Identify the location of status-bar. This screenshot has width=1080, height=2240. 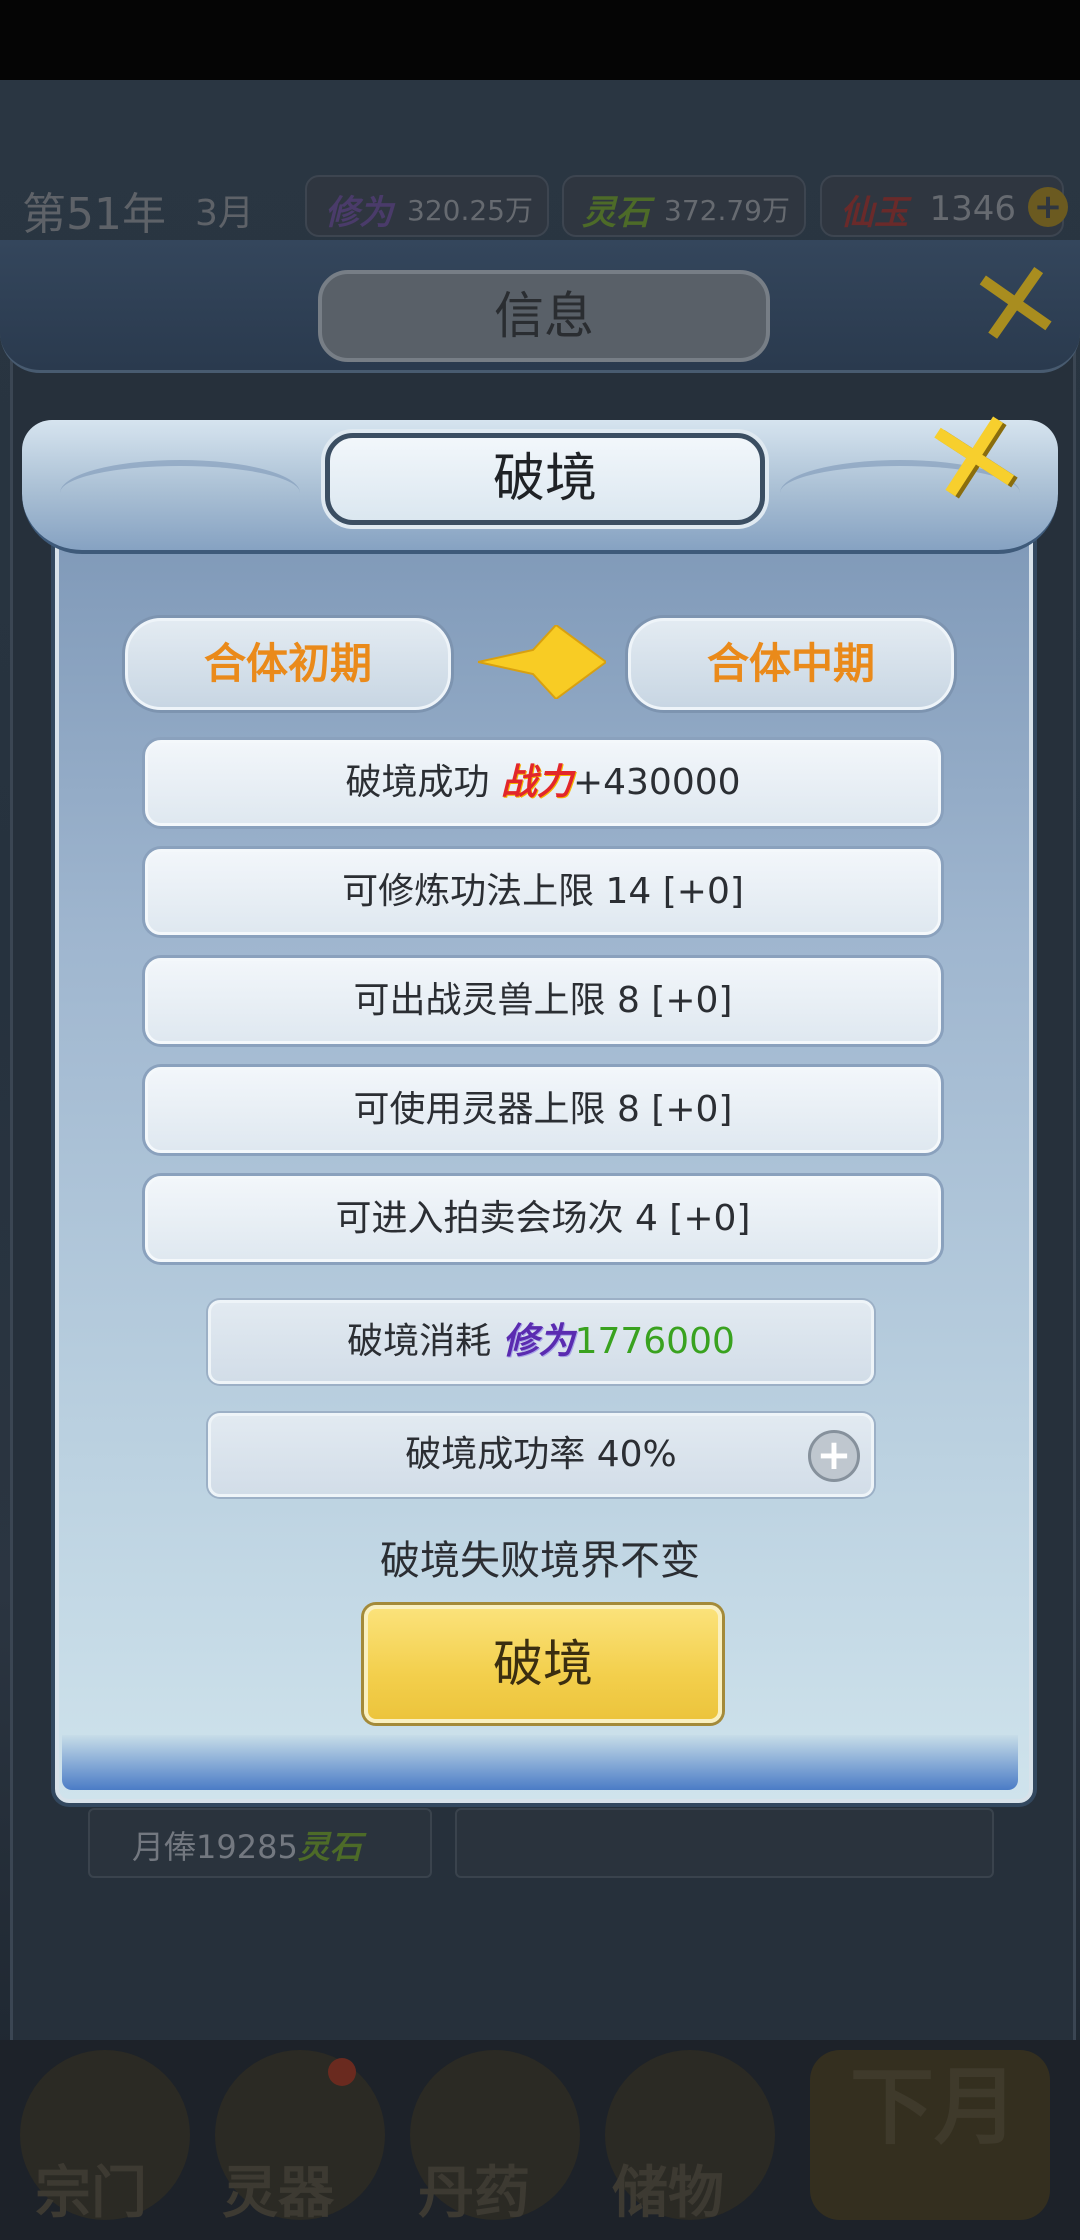
(540, 40).